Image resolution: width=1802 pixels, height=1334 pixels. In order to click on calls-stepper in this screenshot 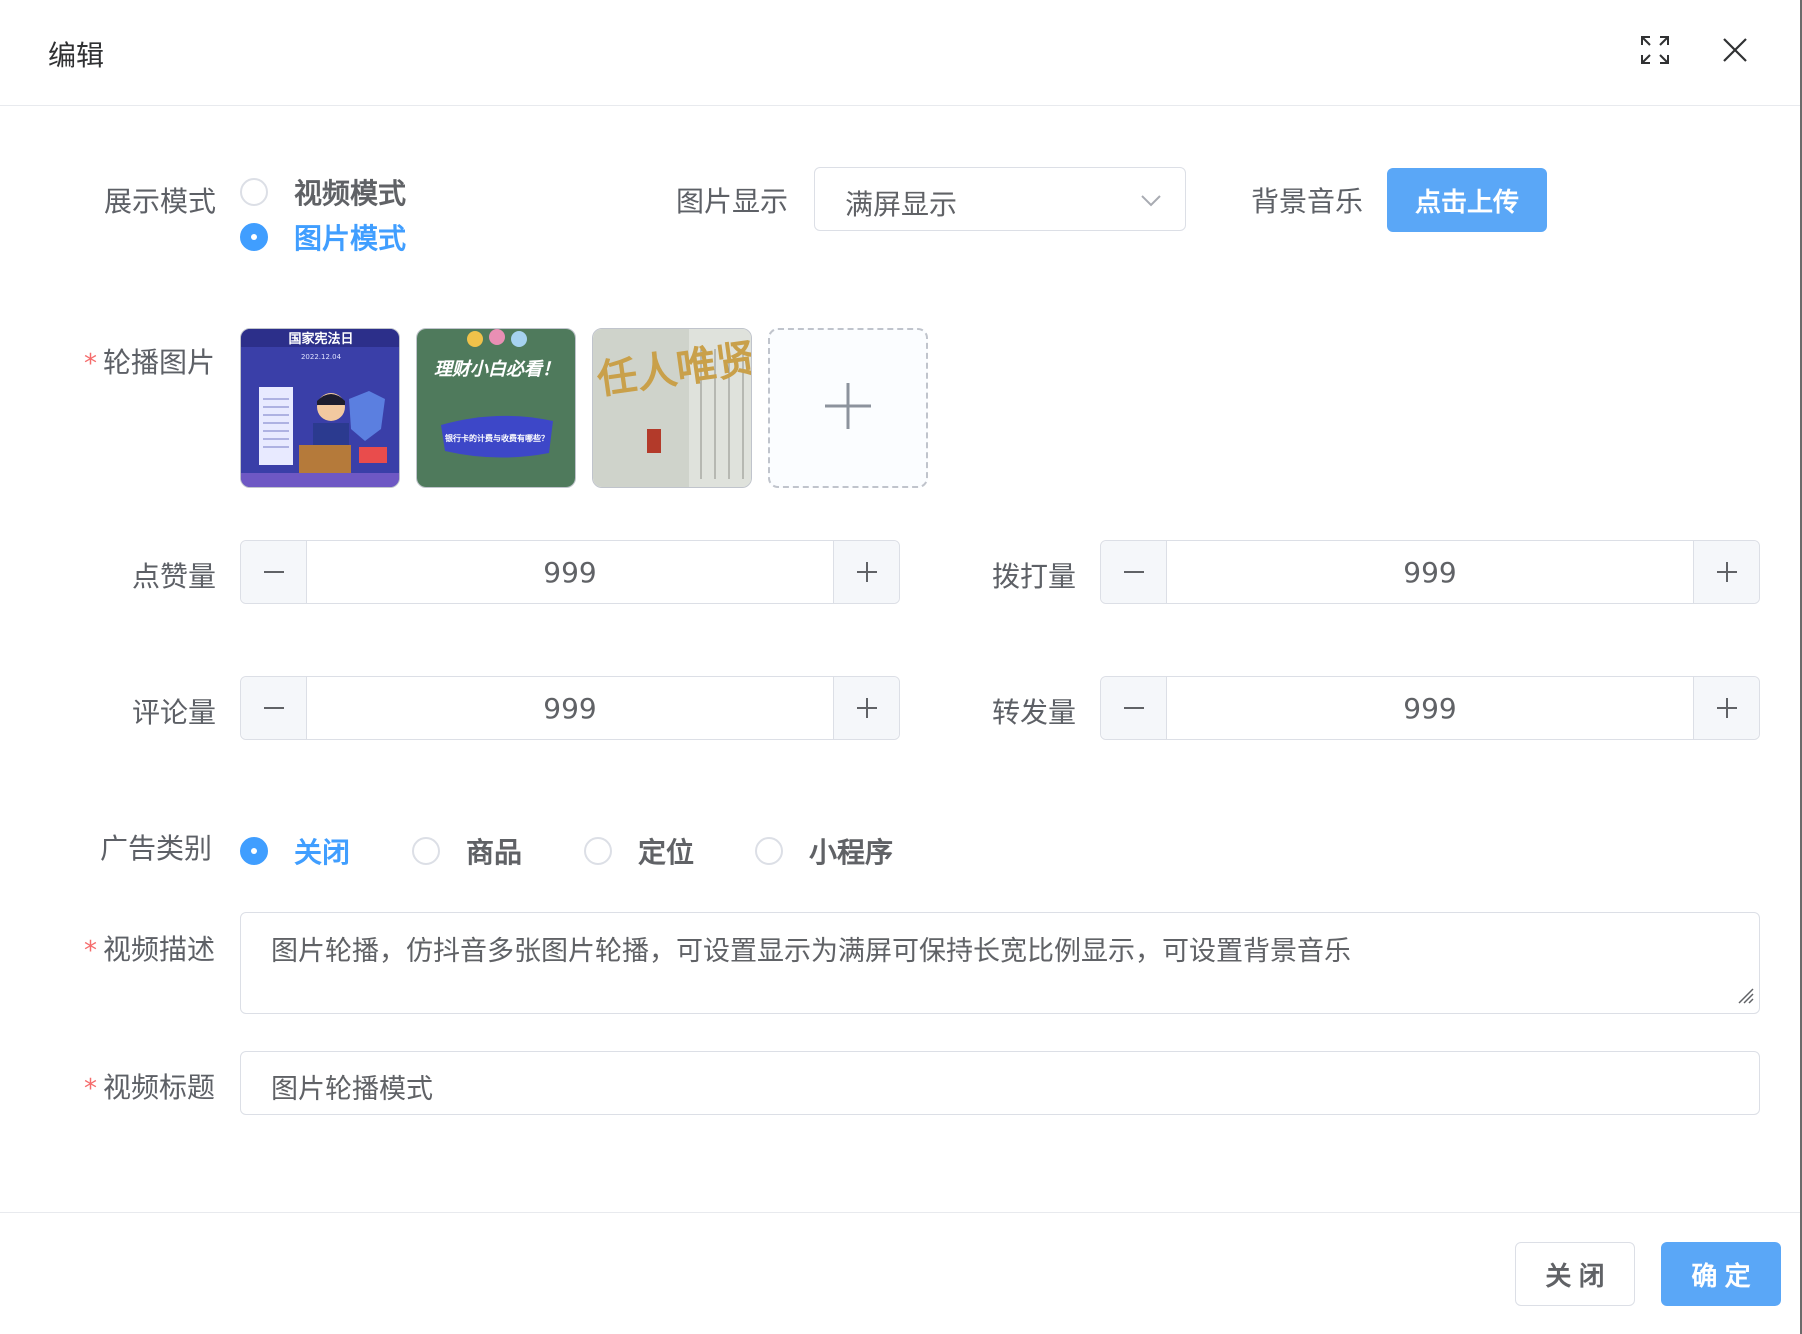, I will do `click(1430, 572)`.